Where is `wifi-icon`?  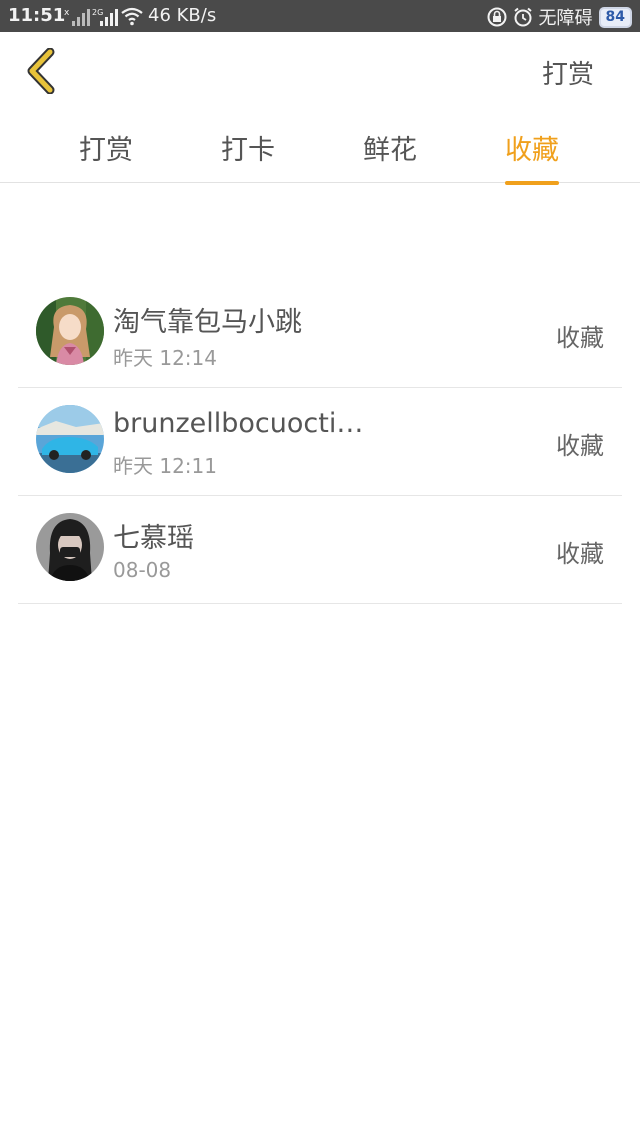 wifi-icon is located at coordinates (132, 16).